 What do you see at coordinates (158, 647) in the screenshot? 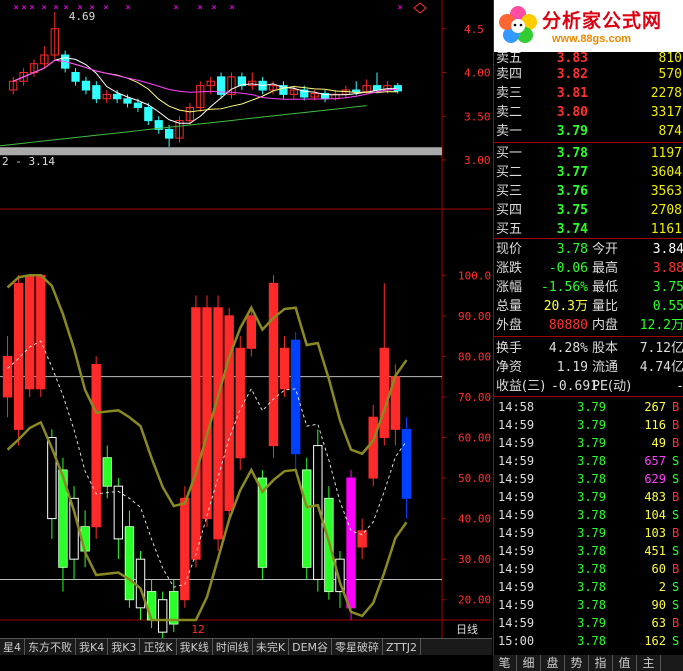
I see `indicator-tab-4: 正弦K` at bounding box center [158, 647].